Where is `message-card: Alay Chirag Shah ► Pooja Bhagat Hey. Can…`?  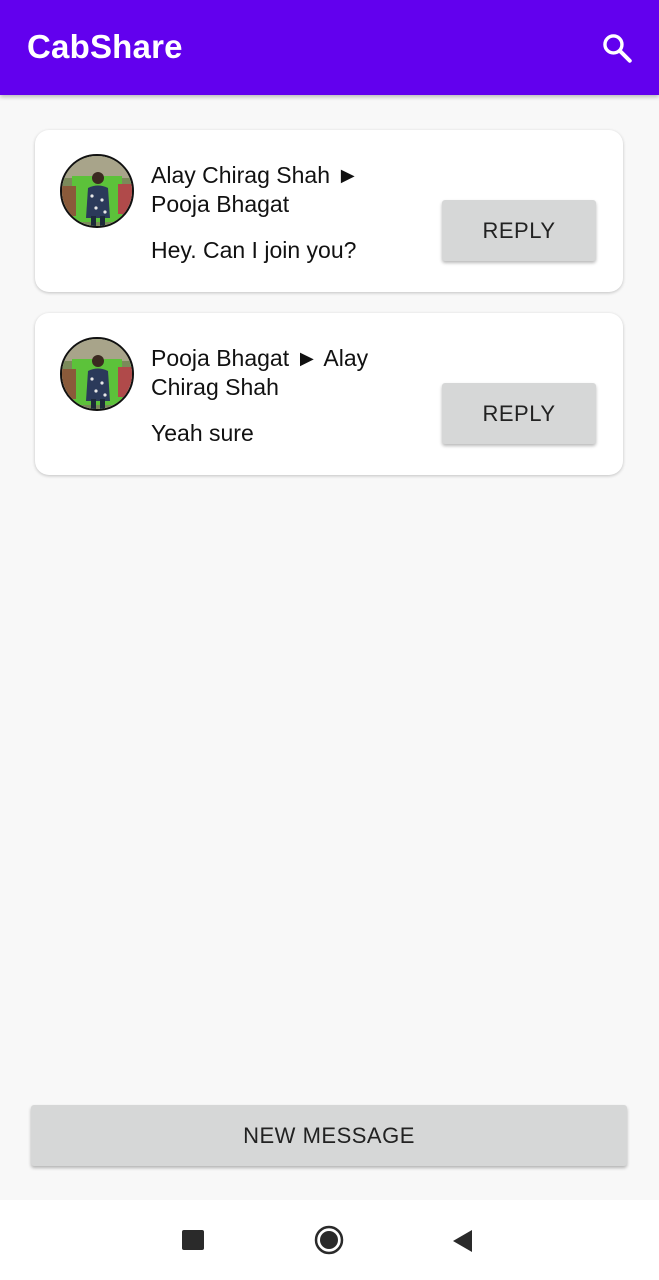 message-card: Alay Chirag Shah ► Pooja Bhagat Hey. Can… is located at coordinates (329, 211).